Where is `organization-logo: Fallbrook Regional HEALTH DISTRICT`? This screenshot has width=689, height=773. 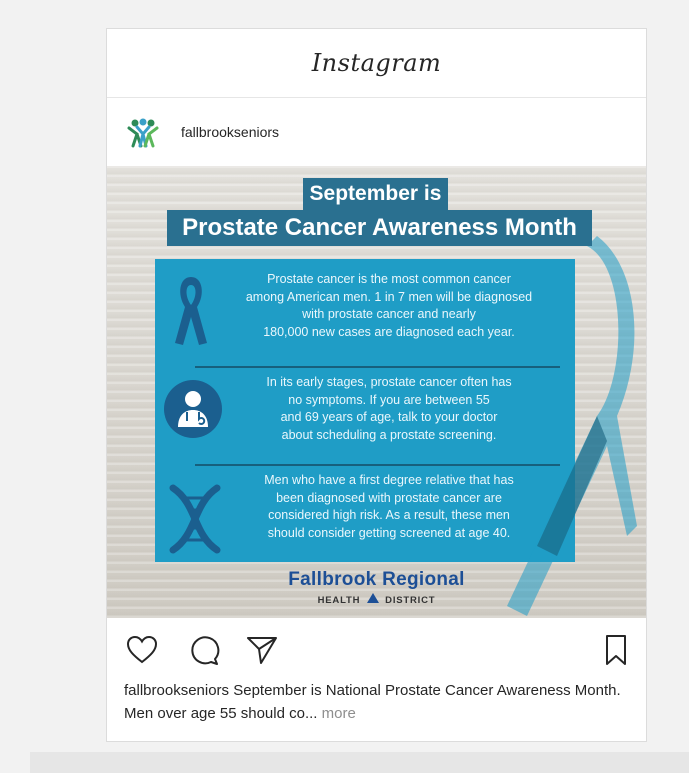
organization-logo: Fallbrook Regional HEALTH DISTRICT is located at coordinates (376, 587).